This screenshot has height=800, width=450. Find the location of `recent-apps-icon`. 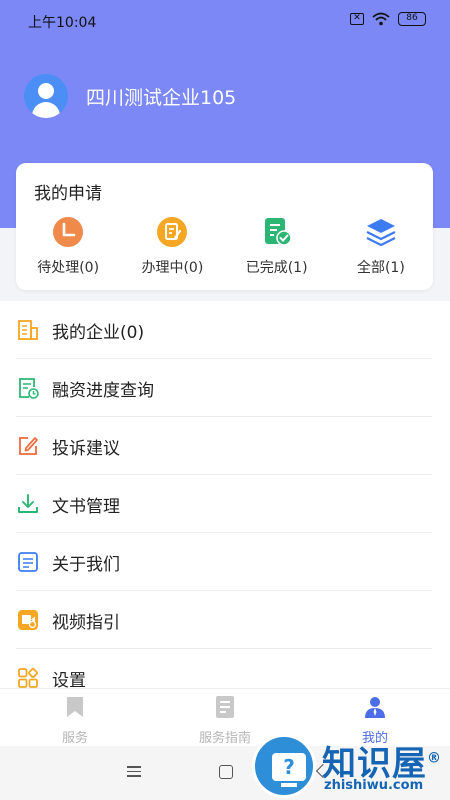

recent-apps-icon is located at coordinates (134, 773).